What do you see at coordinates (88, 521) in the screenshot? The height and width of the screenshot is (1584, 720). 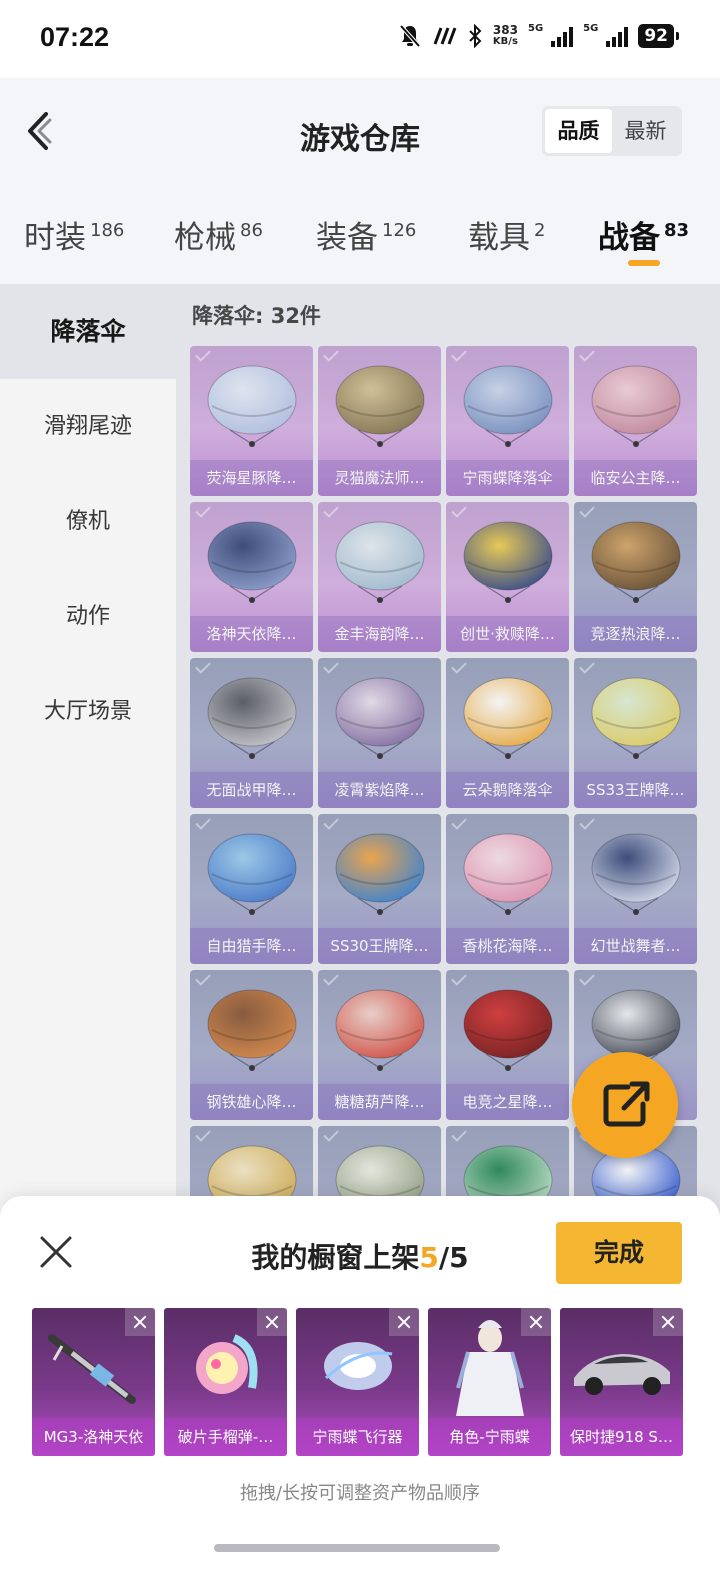 I see `sidebar-item-wingman: 僚机` at bounding box center [88, 521].